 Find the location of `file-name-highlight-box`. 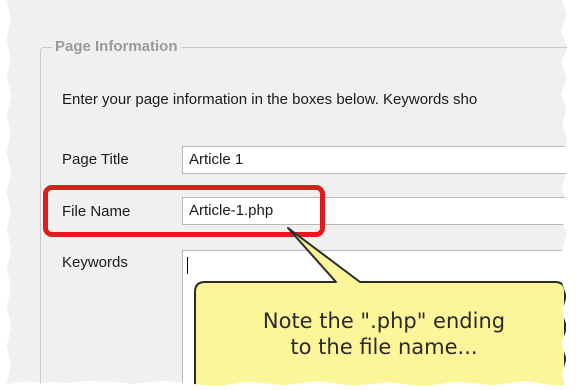

file-name-highlight-box is located at coordinates (184, 211).